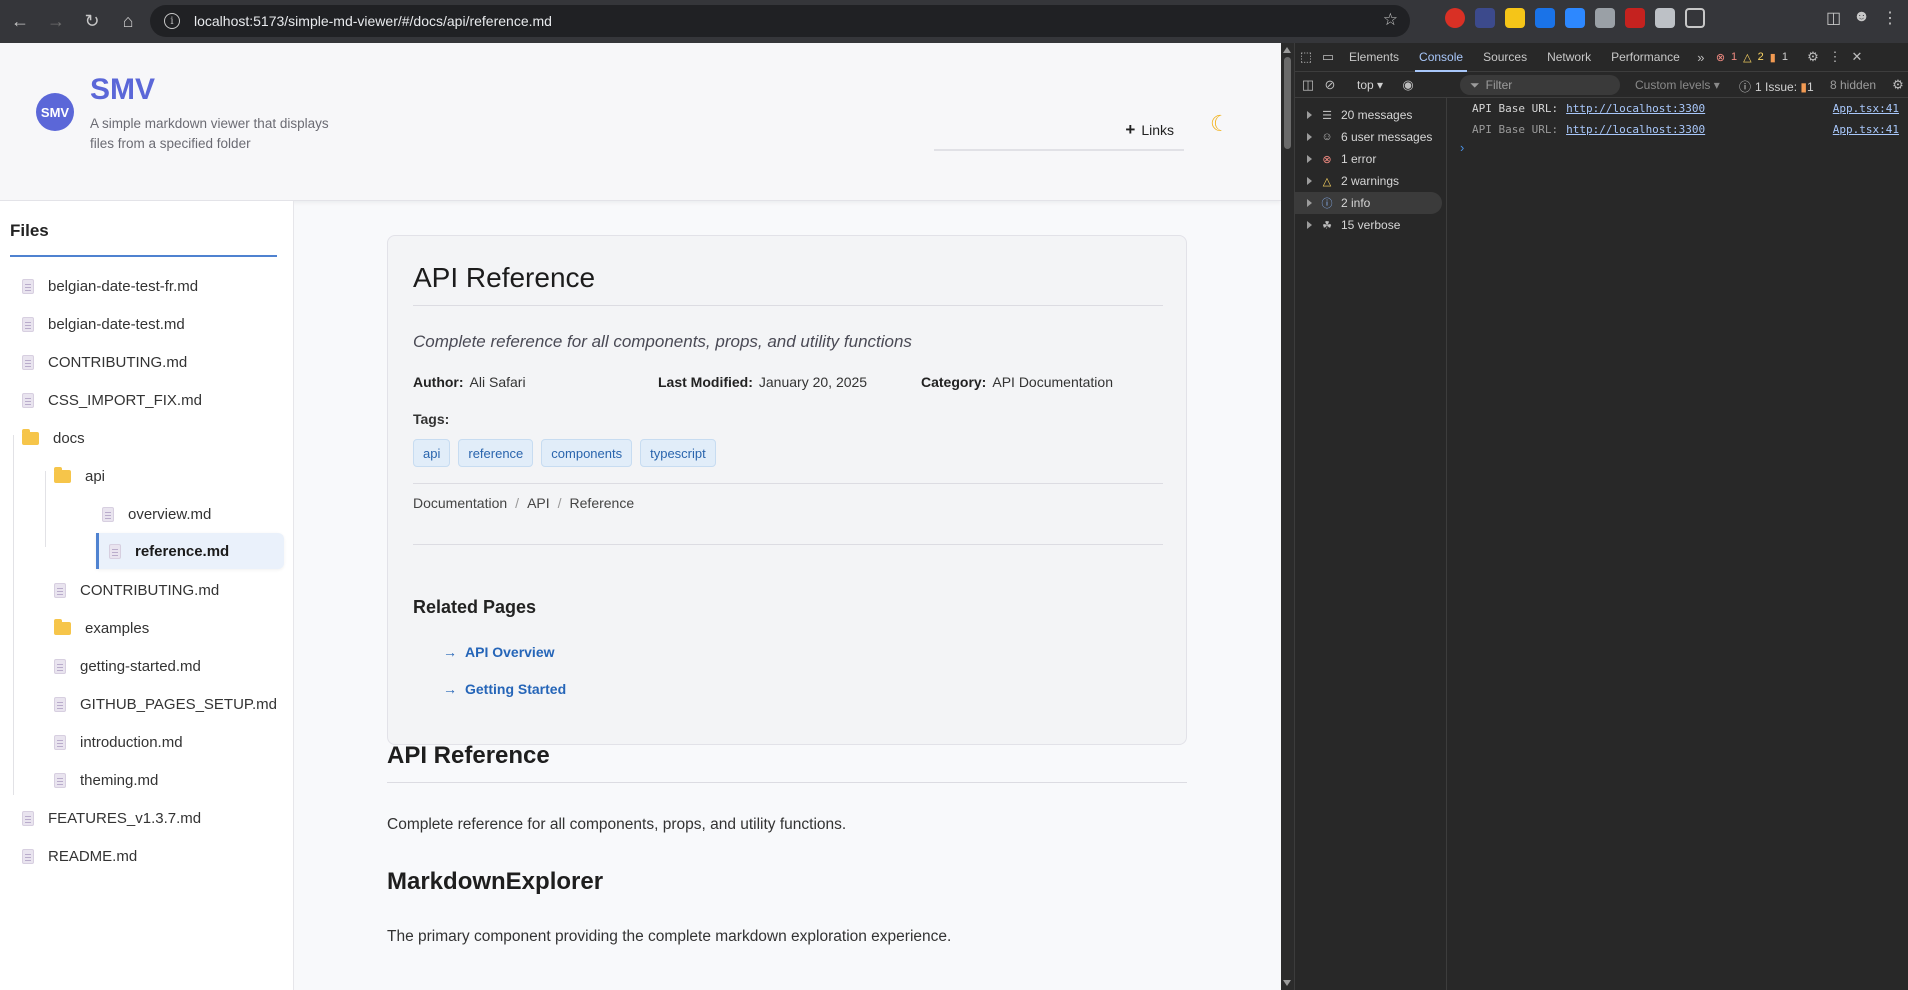  Describe the element at coordinates (1540, 85) in the screenshot. I see `console-filter-input: ⏷ Filter` at that location.